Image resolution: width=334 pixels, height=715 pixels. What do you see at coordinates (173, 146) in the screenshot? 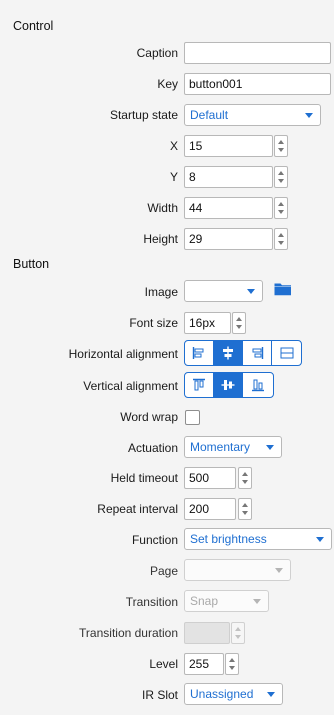
I see `x-label: X` at bounding box center [173, 146].